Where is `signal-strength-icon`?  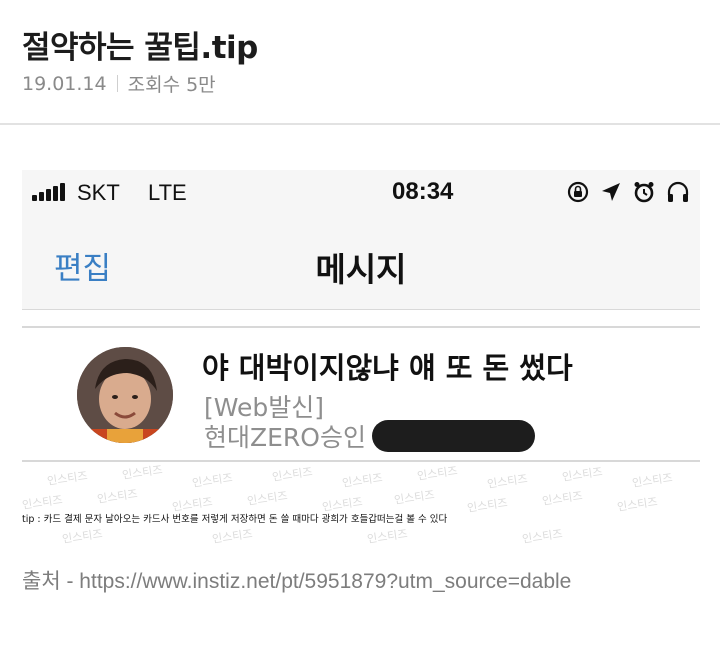
signal-strength-icon is located at coordinates (48, 192).